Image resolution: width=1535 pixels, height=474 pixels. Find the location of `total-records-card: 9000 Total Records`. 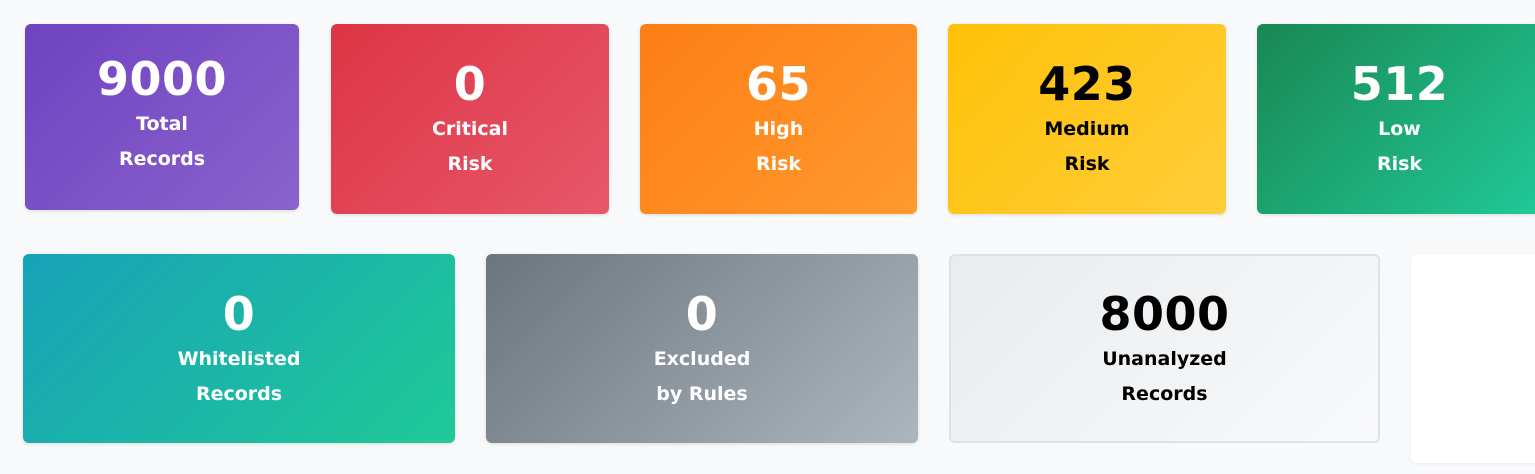

total-records-card: 9000 Total Records is located at coordinates (162, 117).